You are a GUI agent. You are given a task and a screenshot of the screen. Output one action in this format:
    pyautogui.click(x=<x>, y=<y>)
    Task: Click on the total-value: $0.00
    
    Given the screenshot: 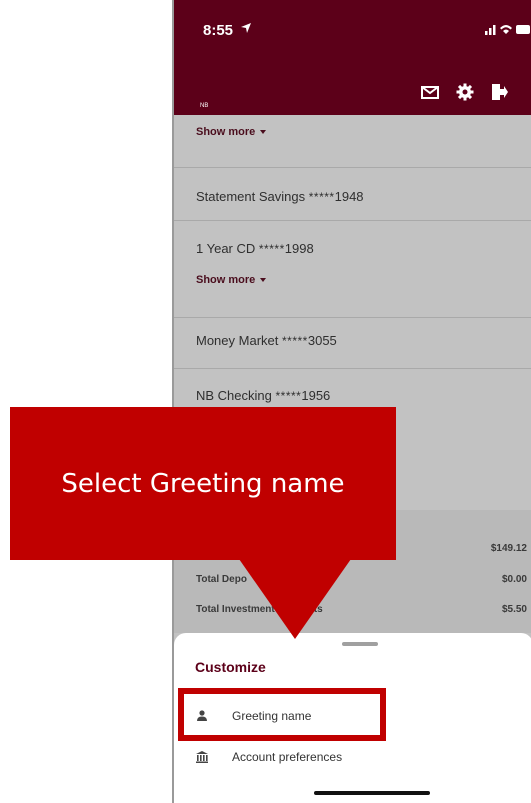 What is the action you would take?
    pyautogui.click(x=514, y=579)
    